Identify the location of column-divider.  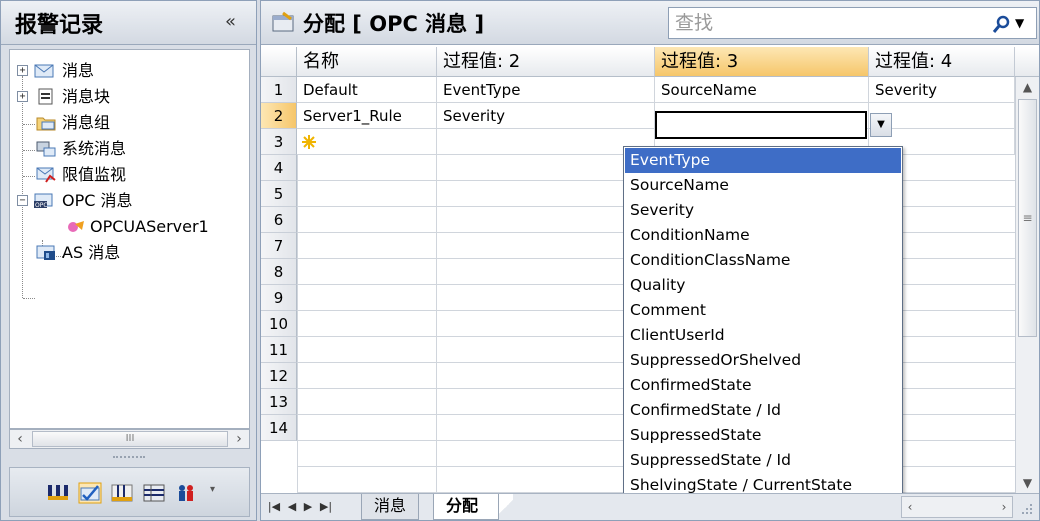
(436, 324).